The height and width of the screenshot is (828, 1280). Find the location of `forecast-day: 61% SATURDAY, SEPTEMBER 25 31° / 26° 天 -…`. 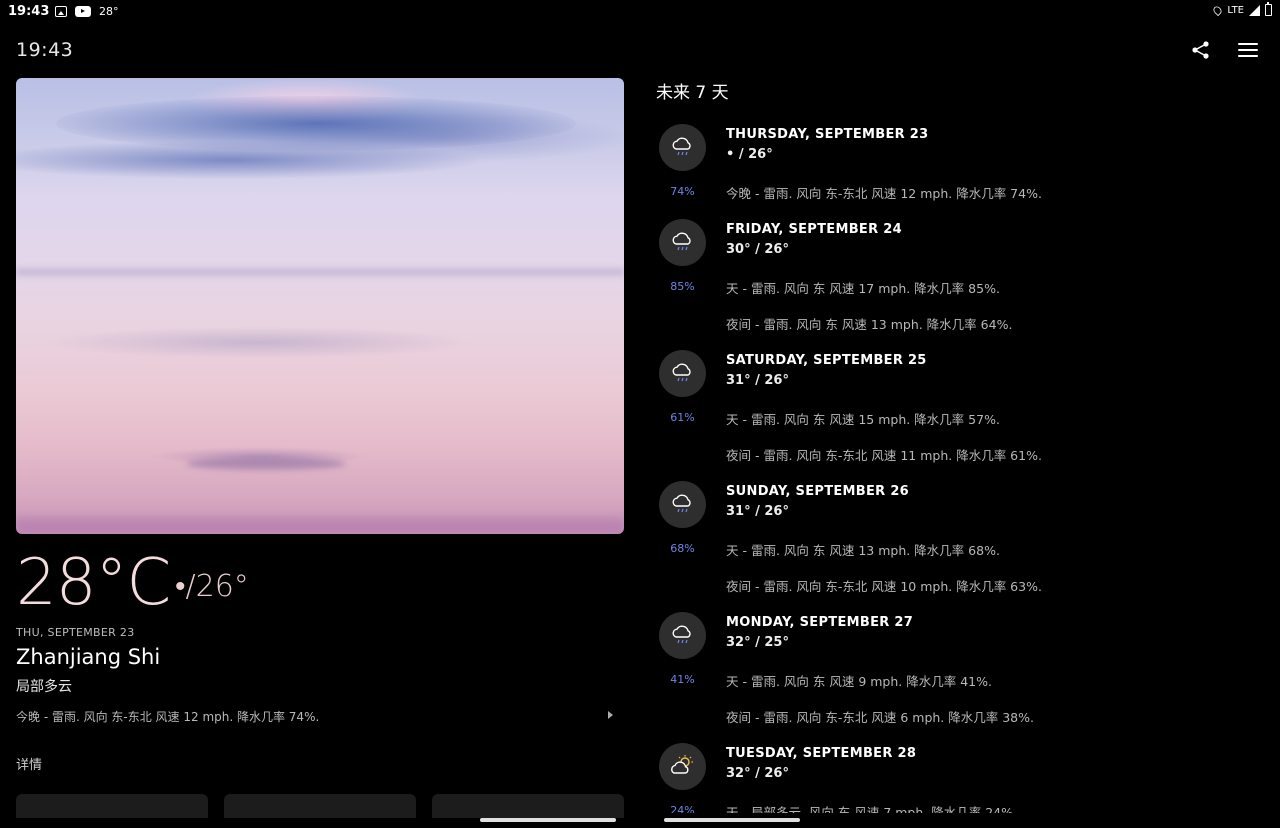

forecast-day: 61% SATURDAY, SEPTEMBER 25 31° / 26° 天 -… is located at coordinates (966, 414).